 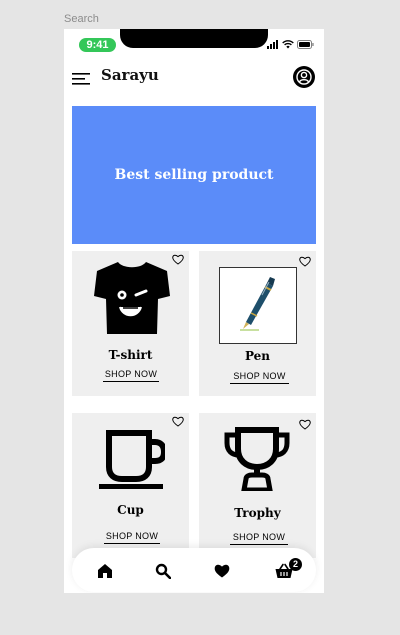 What do you see at coordinates (288, 44) in the screenshot?
I see `wifi-icon` at bounding box center [288, 44].